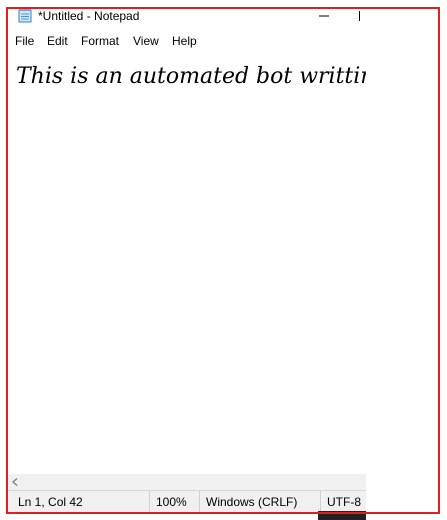 The width and height of the screenshot is (447, 520). I want to click on taskbar-fragment, so click(342, 515).